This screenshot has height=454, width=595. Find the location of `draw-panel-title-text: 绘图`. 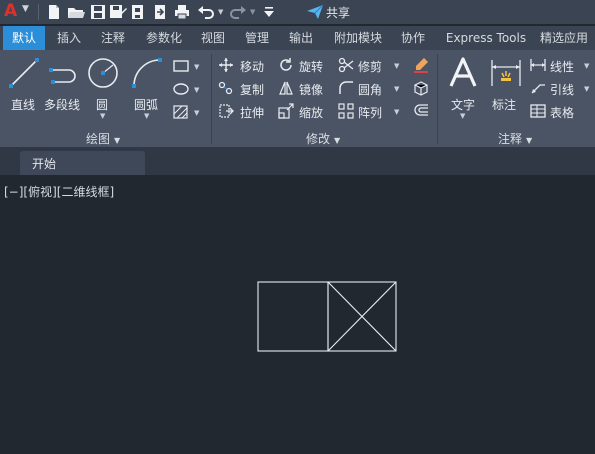

draw-panel-title-text: 绘图 is located at coordinates (98, 139).